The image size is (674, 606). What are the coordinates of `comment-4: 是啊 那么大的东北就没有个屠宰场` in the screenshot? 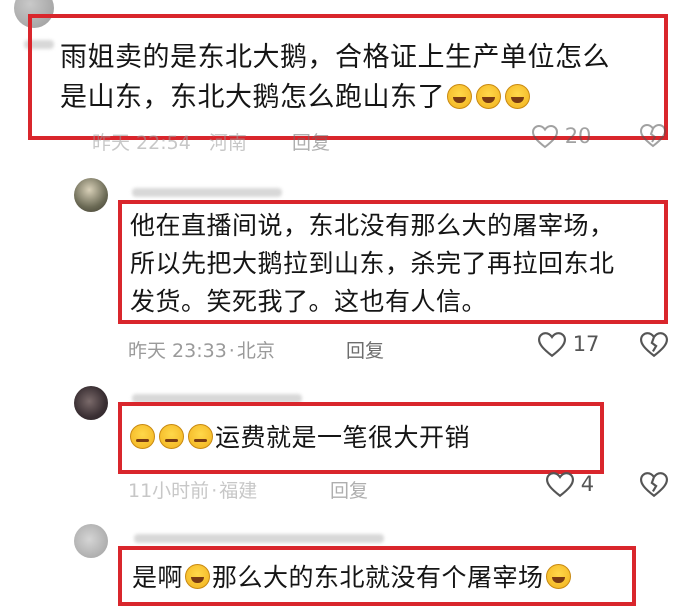 It's located at (337, 562).